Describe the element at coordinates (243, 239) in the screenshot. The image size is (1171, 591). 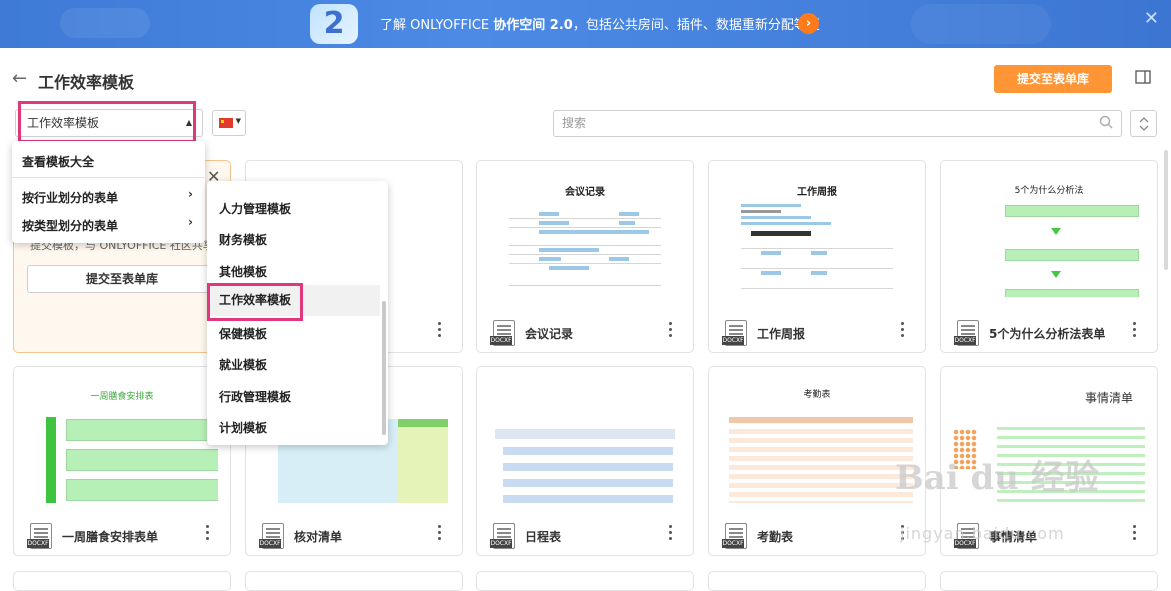
I see `submenu-item: 财务模板` at that location.